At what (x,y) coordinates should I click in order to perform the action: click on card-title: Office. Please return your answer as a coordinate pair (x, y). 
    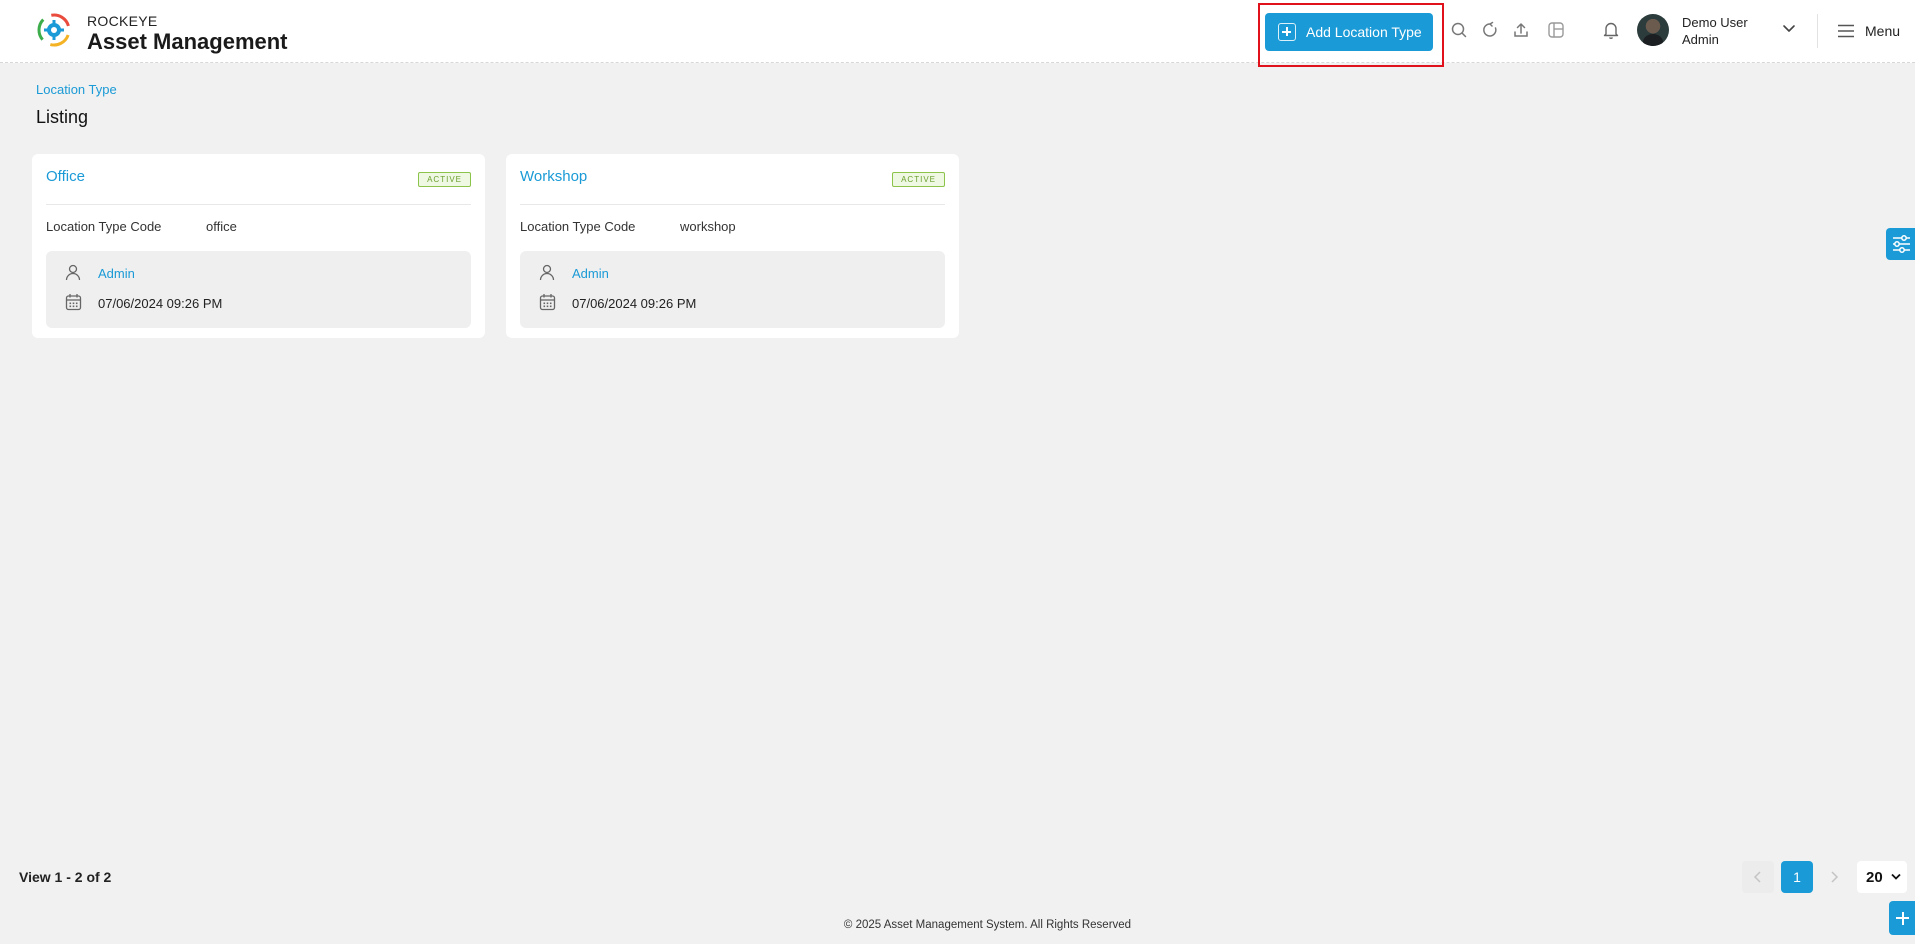
    Looking at the image, I should click on (65, 176).